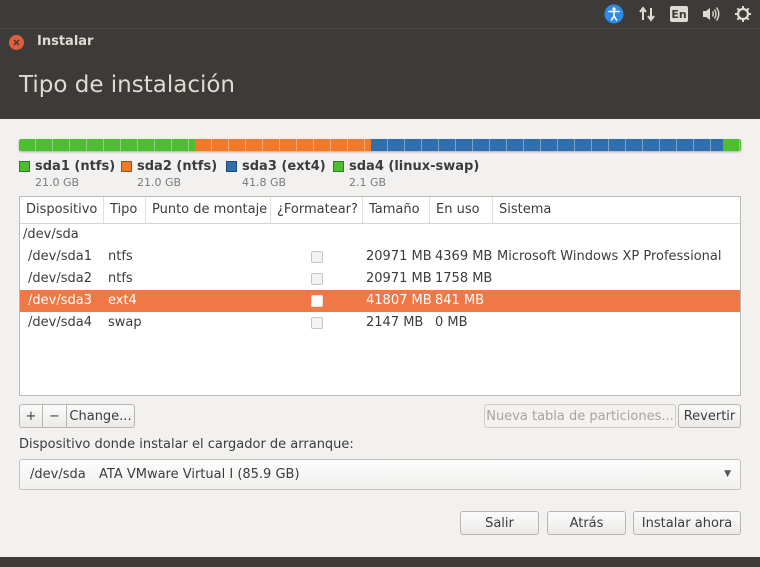 The height and width of the screenshot is (567, 760). Describe the element at coordinates (609, 256) in the screenshot. I see `cell-system: Microsoft Windows XP Professional` at that location.